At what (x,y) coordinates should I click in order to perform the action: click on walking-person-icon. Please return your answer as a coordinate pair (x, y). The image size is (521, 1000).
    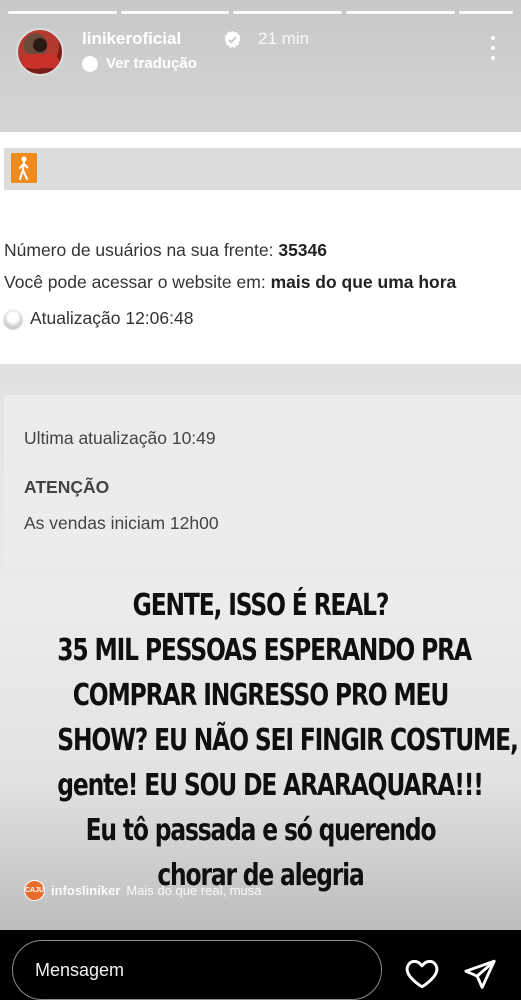
    Looking at the image, I should click on (24, 168).